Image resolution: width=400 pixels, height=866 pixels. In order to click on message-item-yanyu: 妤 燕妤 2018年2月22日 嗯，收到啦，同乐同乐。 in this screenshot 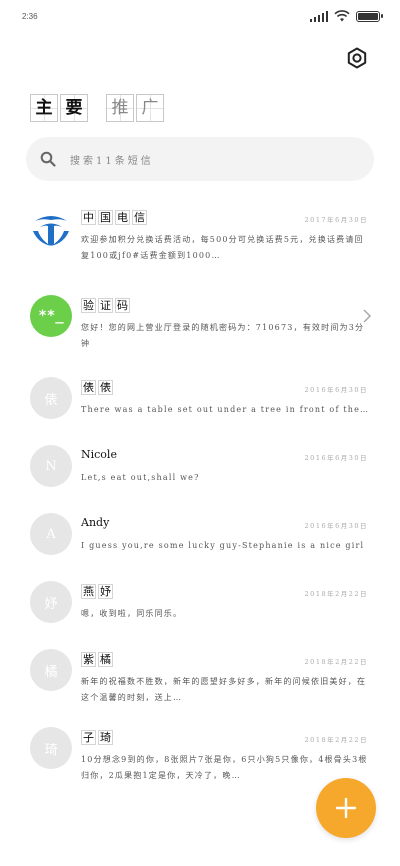, I will do `click(200, 604)`.